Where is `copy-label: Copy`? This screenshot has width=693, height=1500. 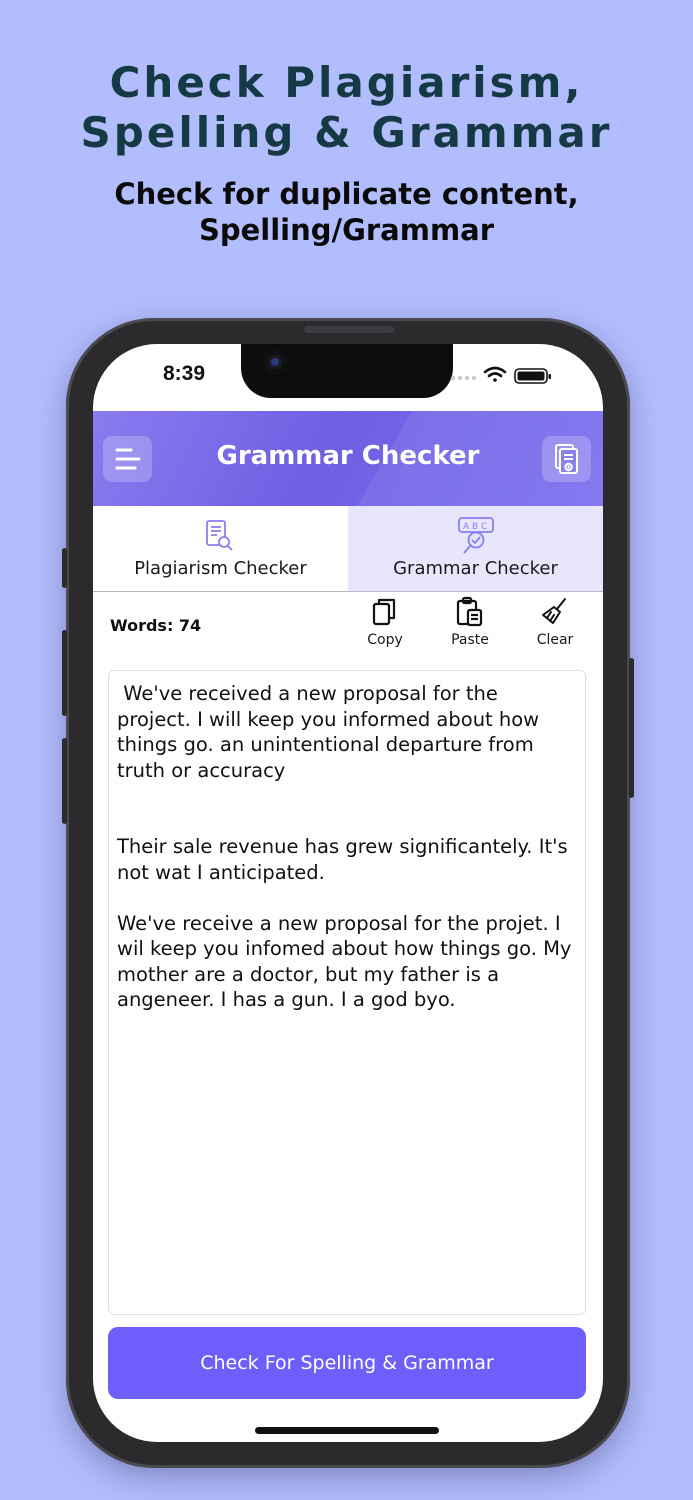
copy-label: Copy is located at coordinates (385, 640).